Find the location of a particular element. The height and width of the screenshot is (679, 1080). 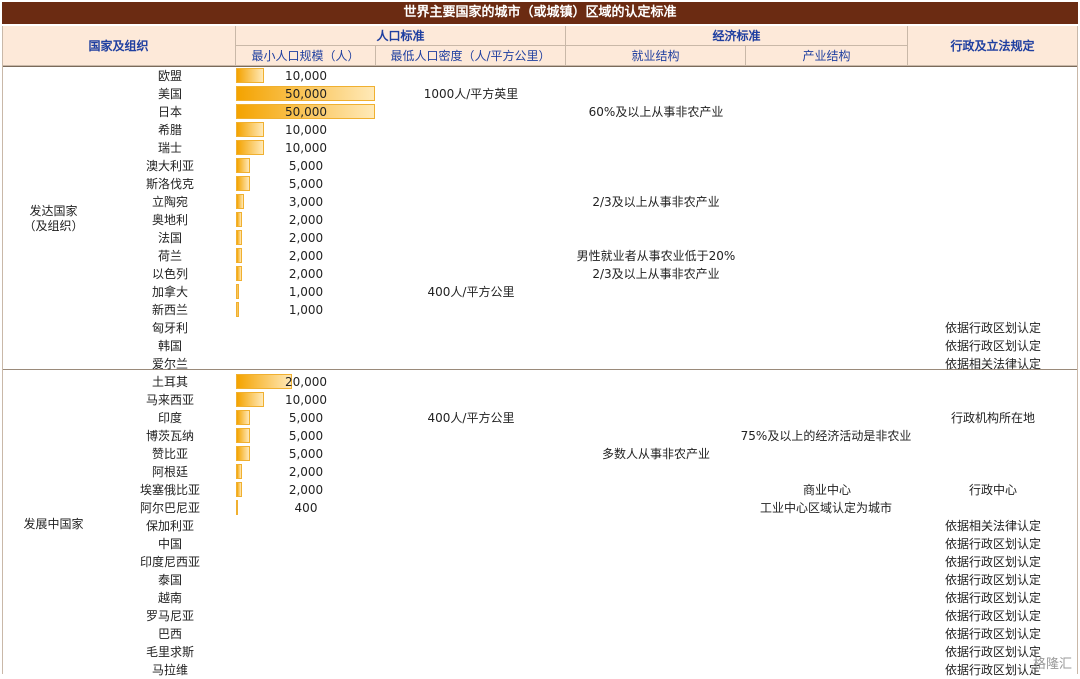

table-title: 世界主要国家的城市（或城镇）区域的认定标准 is located at coordinates (540, 13).